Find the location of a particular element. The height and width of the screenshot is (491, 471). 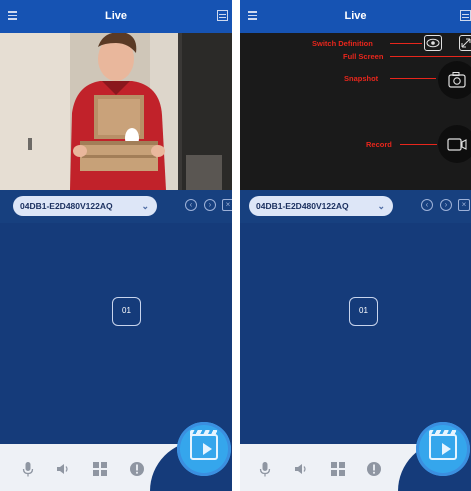

annotation-record: Record is located at coordinates (379, 144).